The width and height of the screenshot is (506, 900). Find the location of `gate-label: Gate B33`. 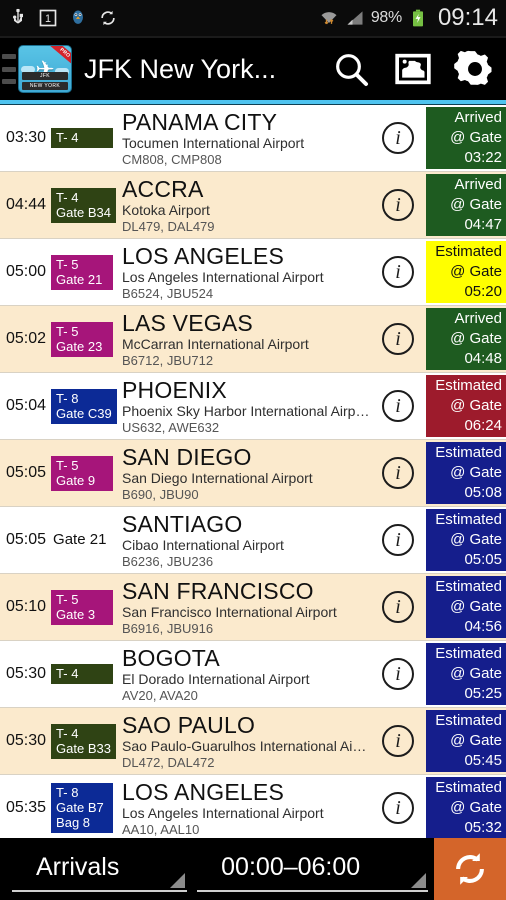

gate-label: Gate B33 is located at coordinates (83, 748).